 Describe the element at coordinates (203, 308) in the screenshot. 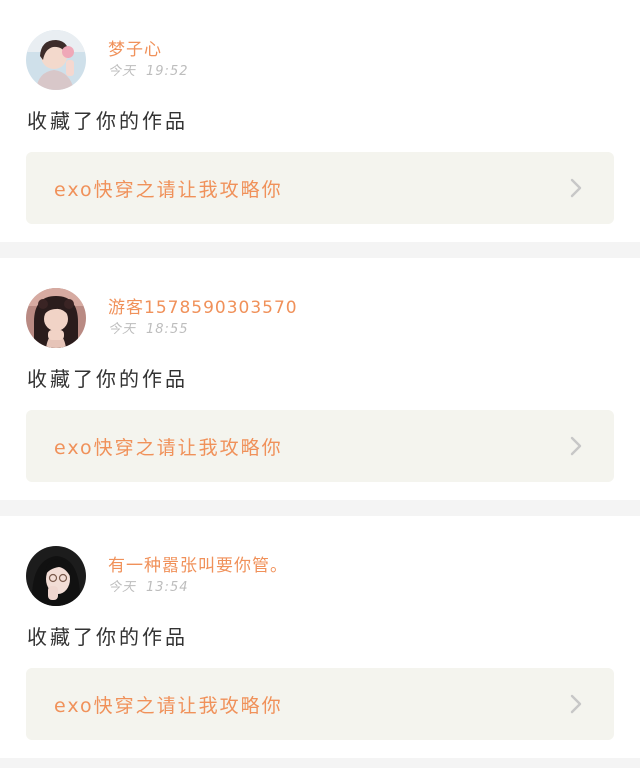

I see `username-link: 游客1578590303570` at that location.